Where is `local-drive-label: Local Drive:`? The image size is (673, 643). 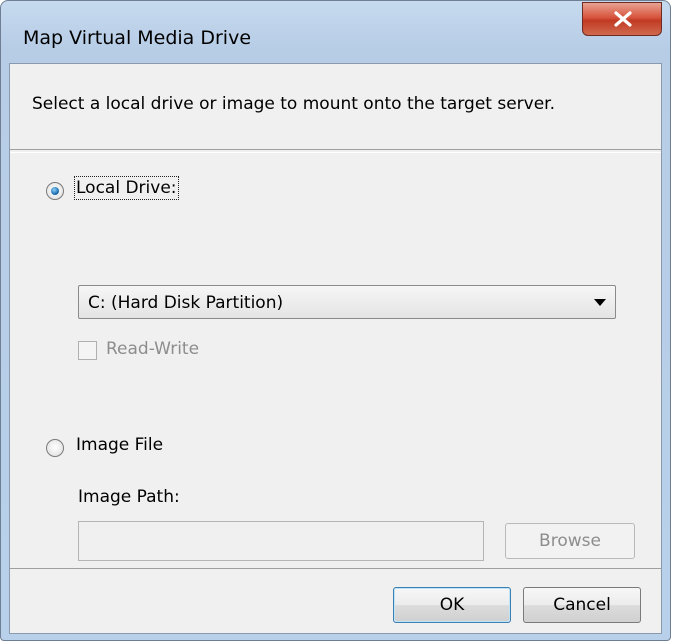 local-drive-label: Local Drive: is located at coordinates (126, 188).